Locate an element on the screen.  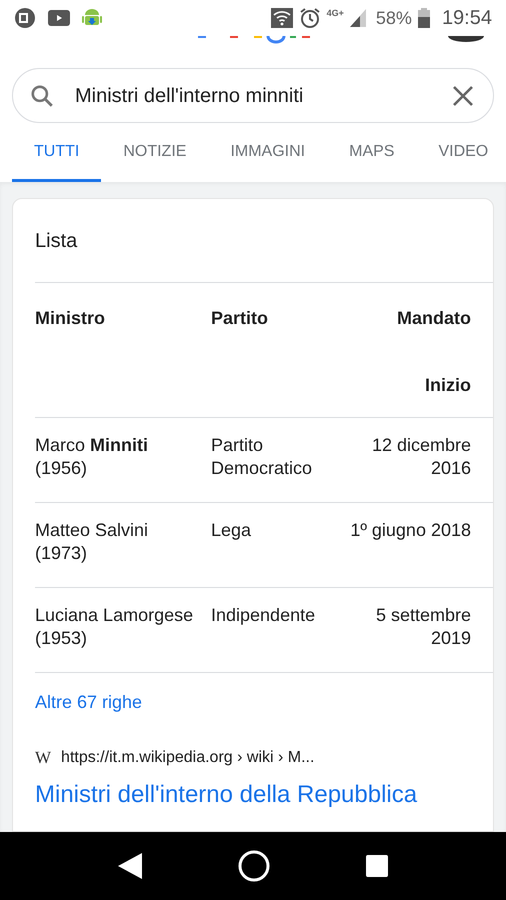
card-title: Lista is located at coordinates (264, 241).